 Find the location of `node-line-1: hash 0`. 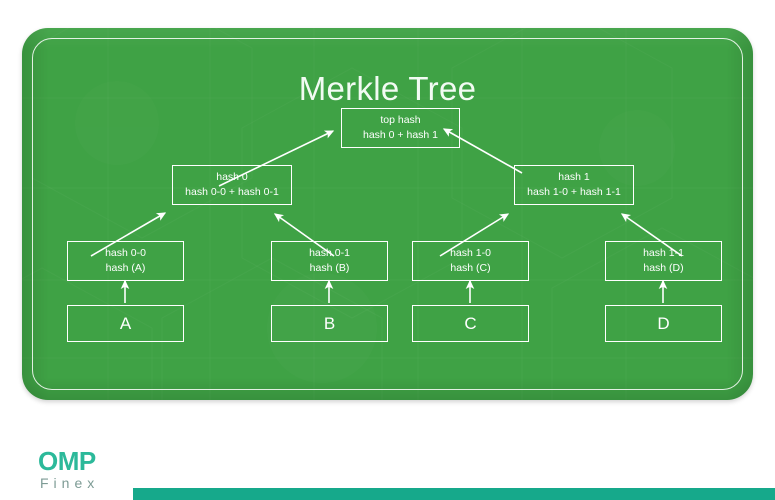

node-line-1: hash 0 is located at coordinates (232, 177).